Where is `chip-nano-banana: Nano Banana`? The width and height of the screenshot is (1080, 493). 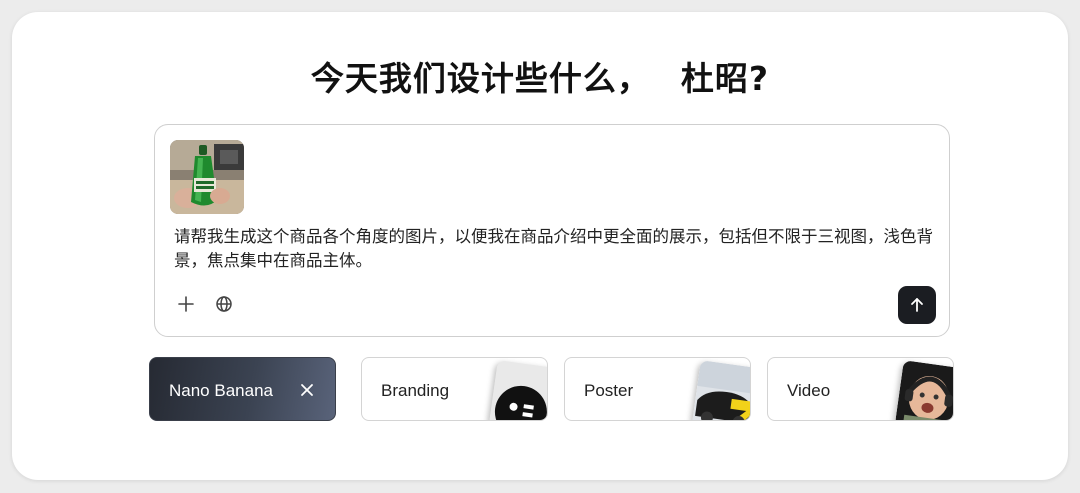 chip-nano-banana: Nano Banana is located at coordinates (242, 389).